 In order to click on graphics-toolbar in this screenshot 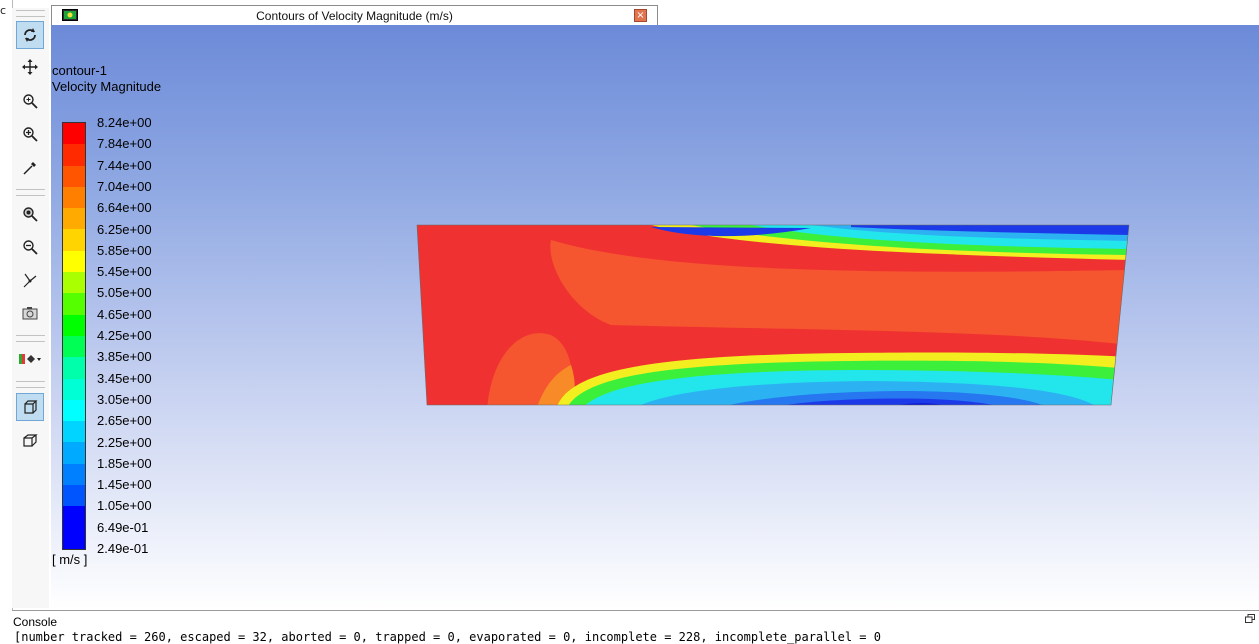, I will do `click(30, 308)`.